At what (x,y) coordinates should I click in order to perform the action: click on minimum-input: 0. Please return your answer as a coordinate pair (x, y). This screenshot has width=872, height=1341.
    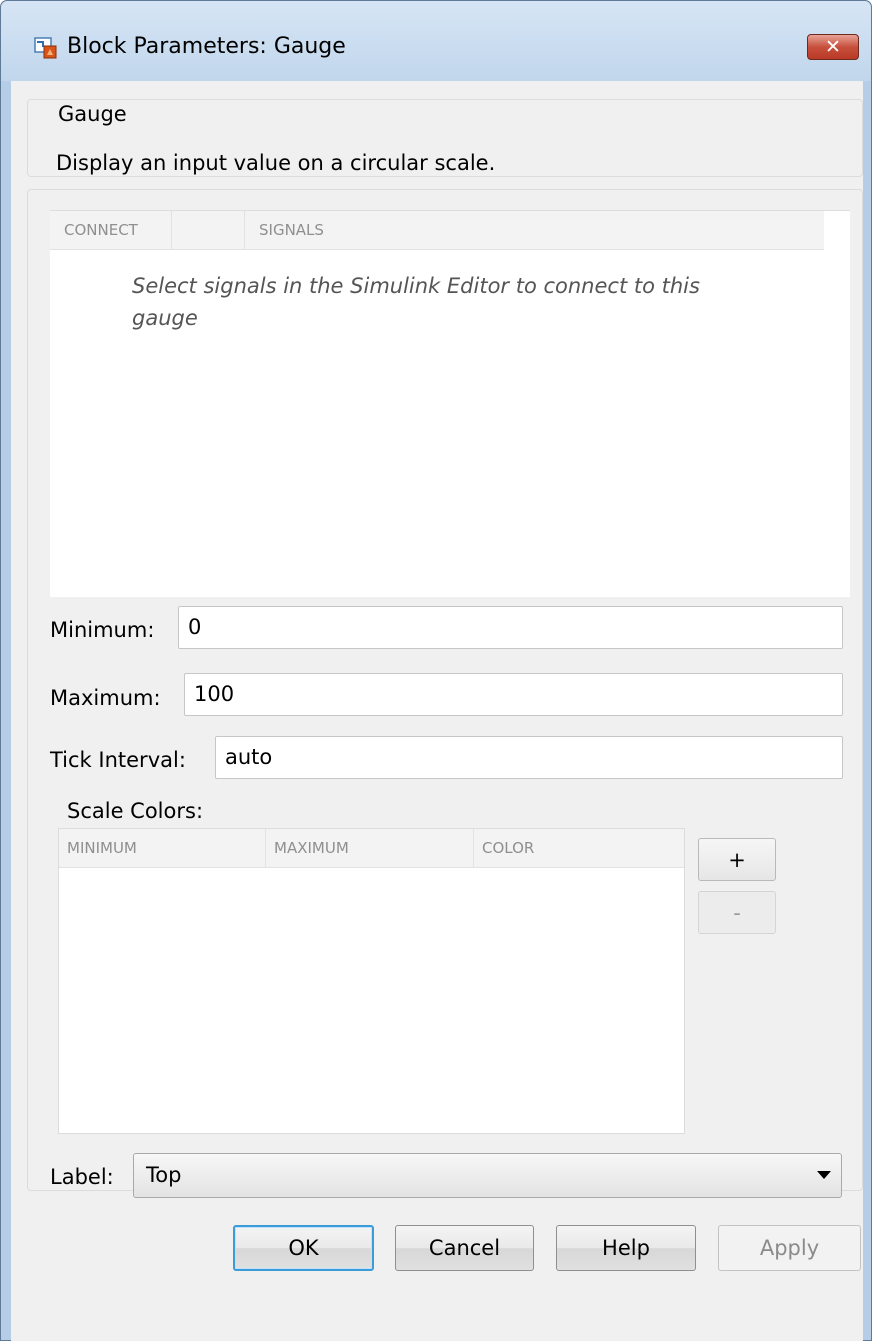
    Looking at the image, I should click on (510, 627).